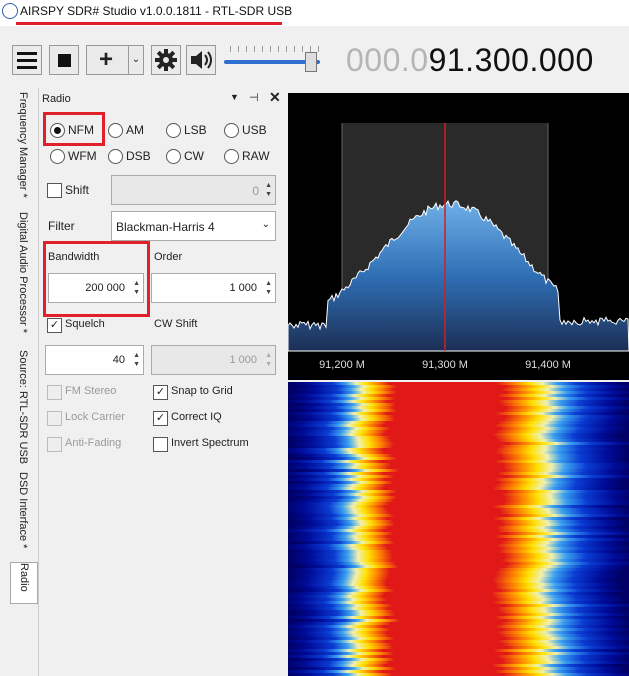 Image resolution: width=629 pixels, height=676 pixels. I want to click on correct-iq-checkbox: ✓, so click(160, 418).